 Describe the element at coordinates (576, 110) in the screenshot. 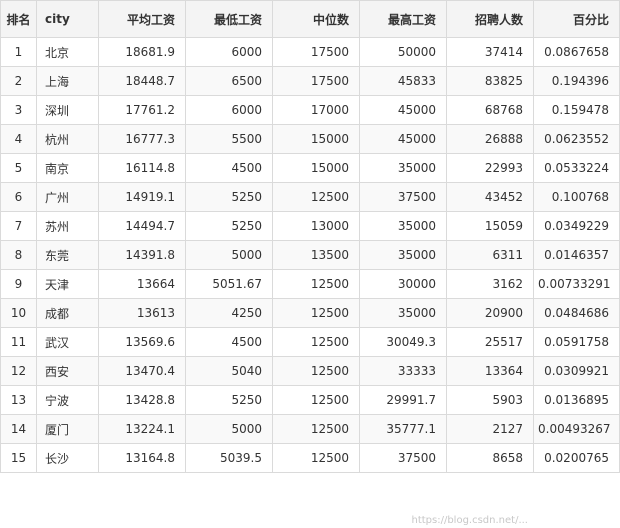

I see `cell-percentage: 0.159478` at that location.